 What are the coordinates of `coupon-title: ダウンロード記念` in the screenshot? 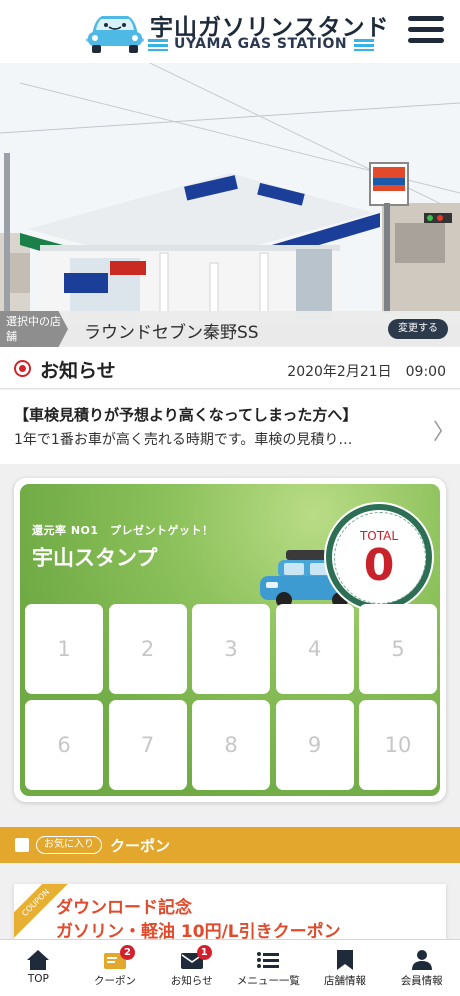 It's located at (124, 908).